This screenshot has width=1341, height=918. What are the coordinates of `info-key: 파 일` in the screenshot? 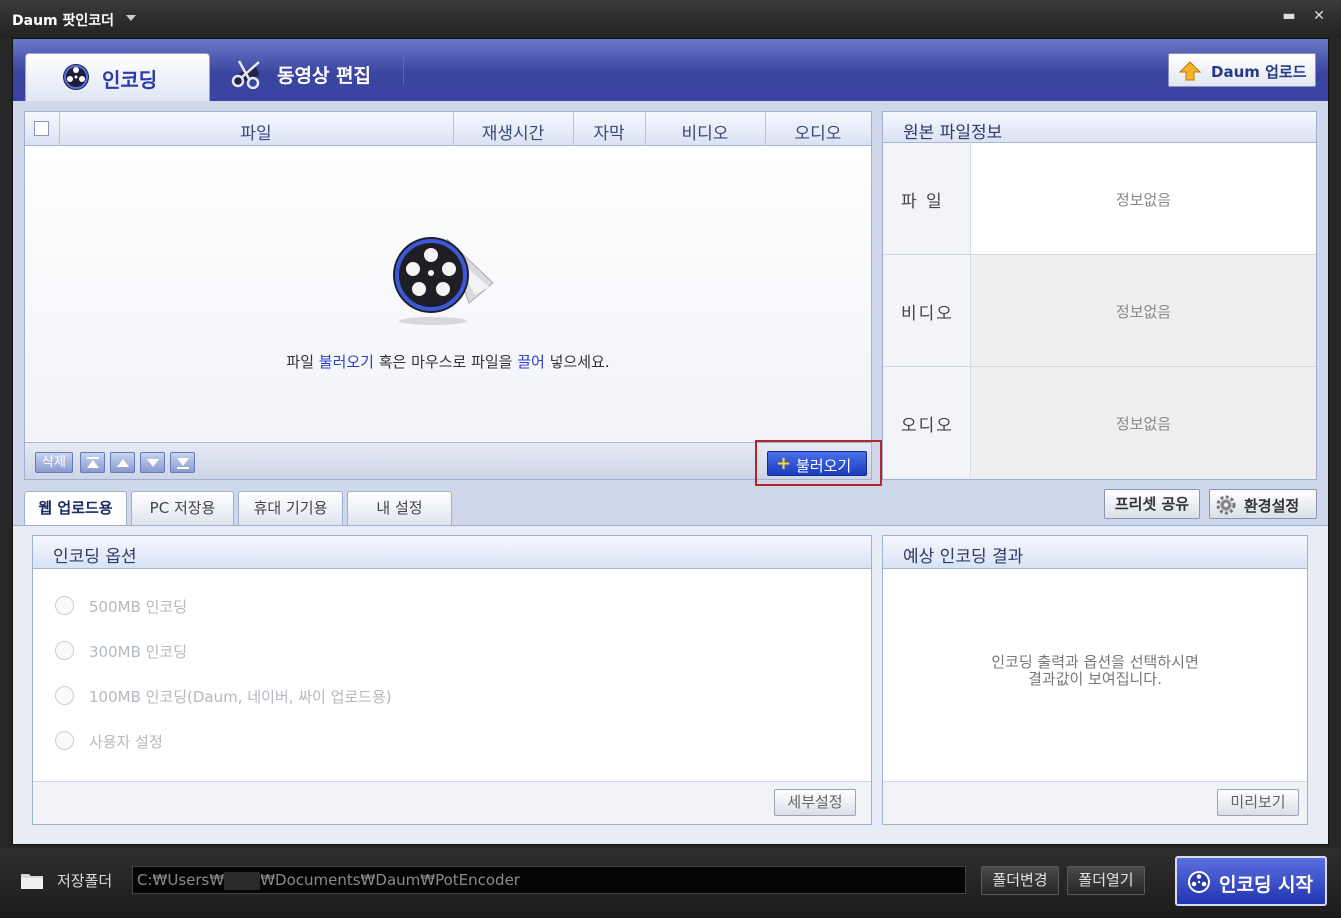 It's located at (927, 198).